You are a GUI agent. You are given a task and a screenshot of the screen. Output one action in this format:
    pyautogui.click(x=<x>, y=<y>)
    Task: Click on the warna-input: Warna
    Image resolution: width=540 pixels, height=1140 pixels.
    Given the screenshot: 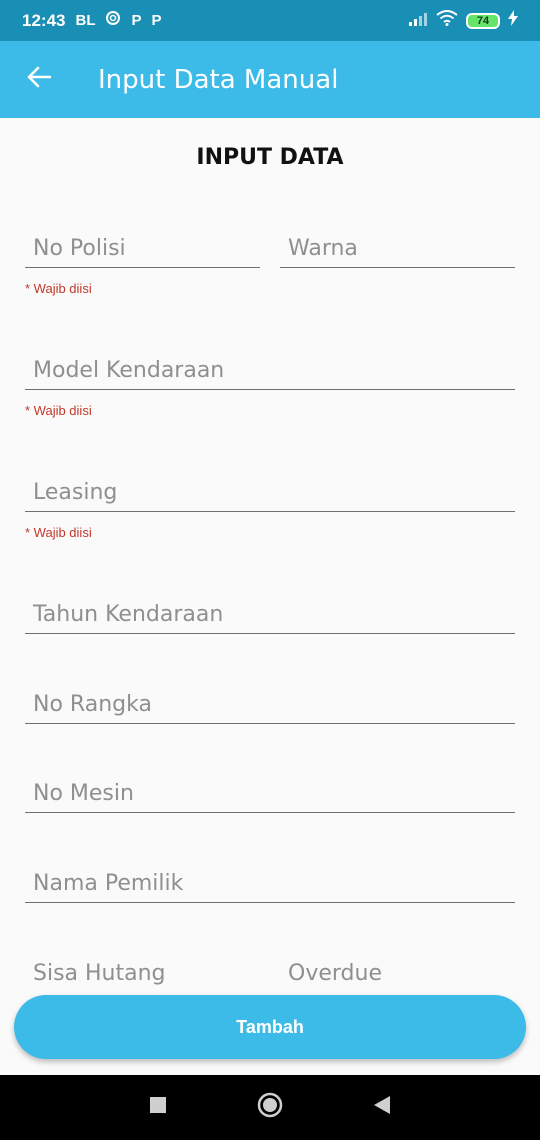 What is the action you would take?
    pyautogui.click(x=397, y=244)
    